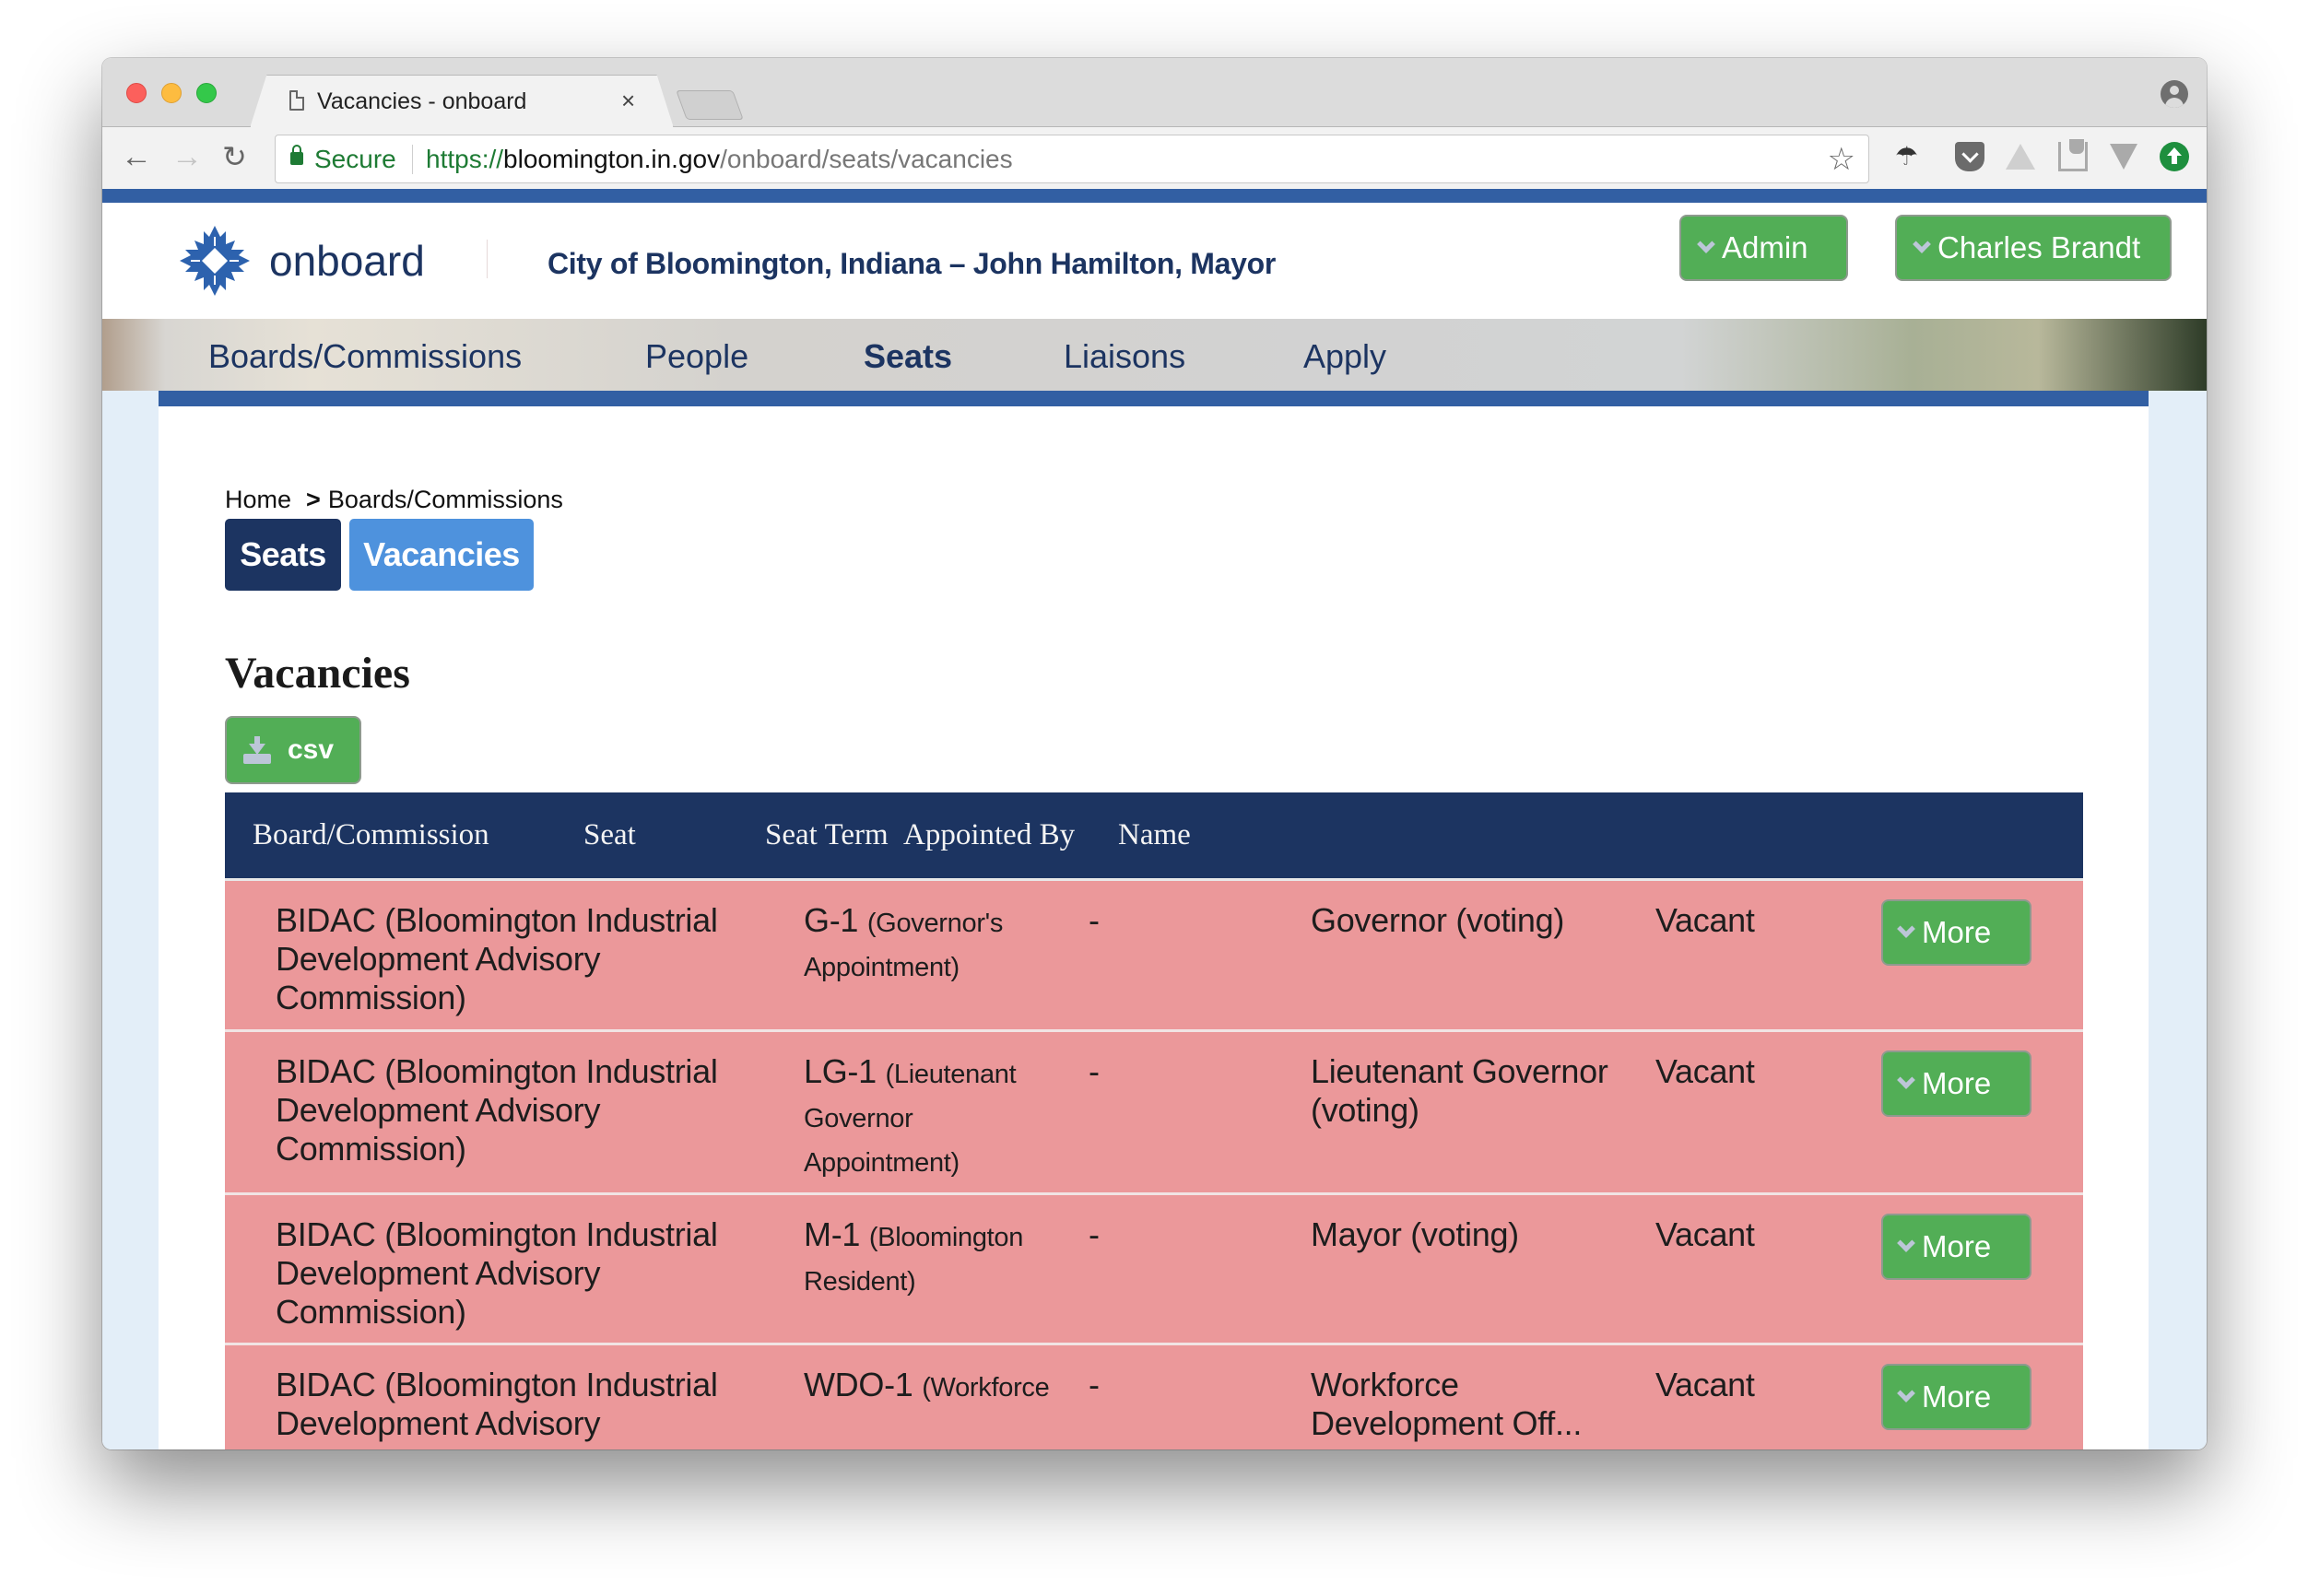 The width and height of the screenshot is (2308, 1596). I want to click on column-header-seat: Seat, so click(609, 835).